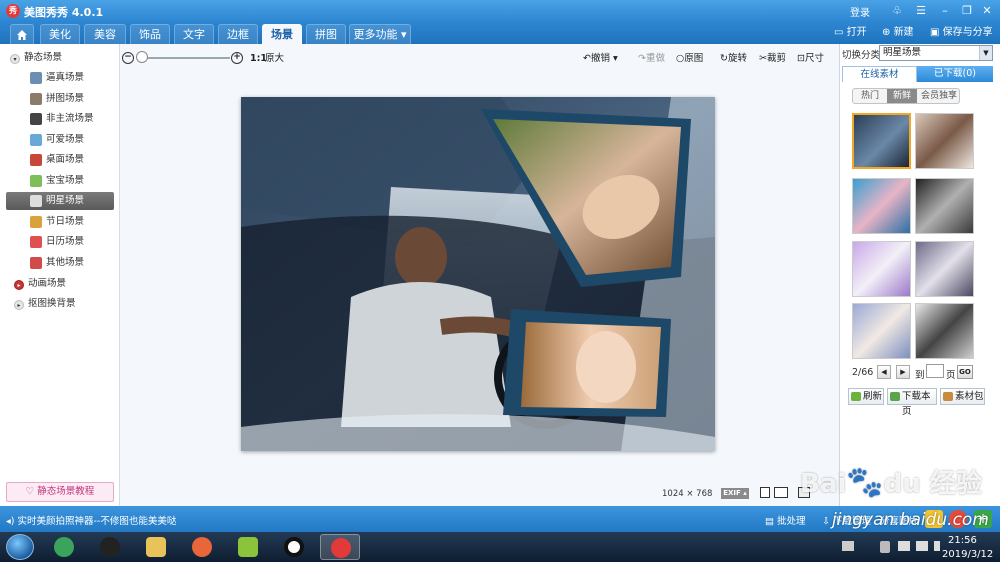  I want to click on new-button: ⊕ 新建, so click(898, 33).